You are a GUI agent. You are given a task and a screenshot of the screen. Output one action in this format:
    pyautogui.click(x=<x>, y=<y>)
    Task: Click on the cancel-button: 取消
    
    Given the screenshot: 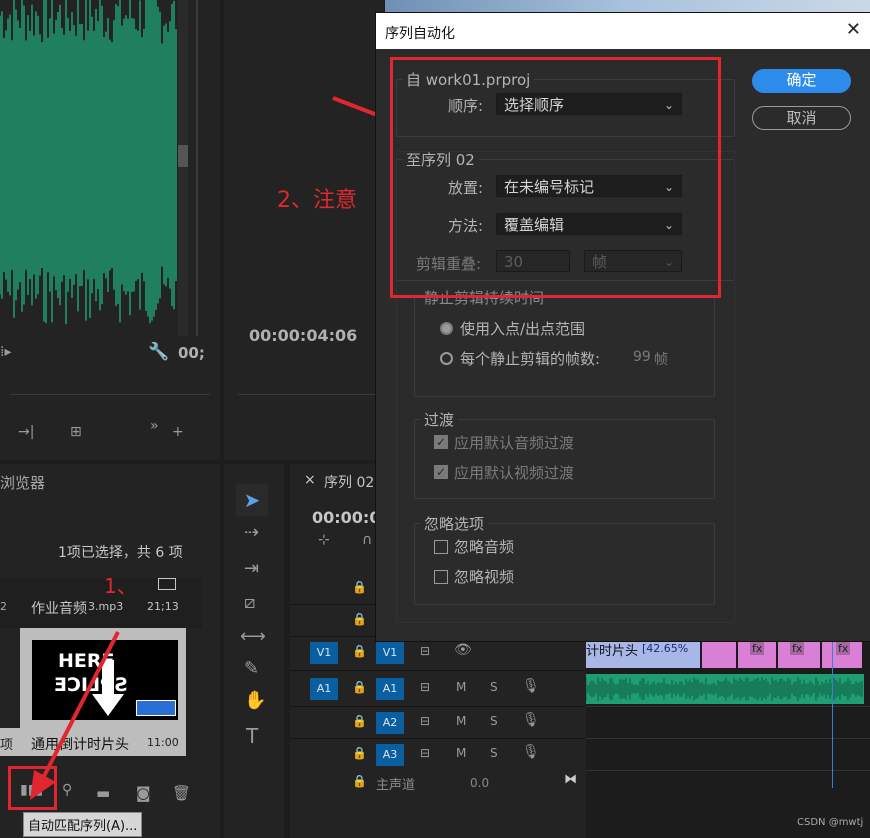 What is the action you would take?
    pyautogui.click(x=801, y=118)
    